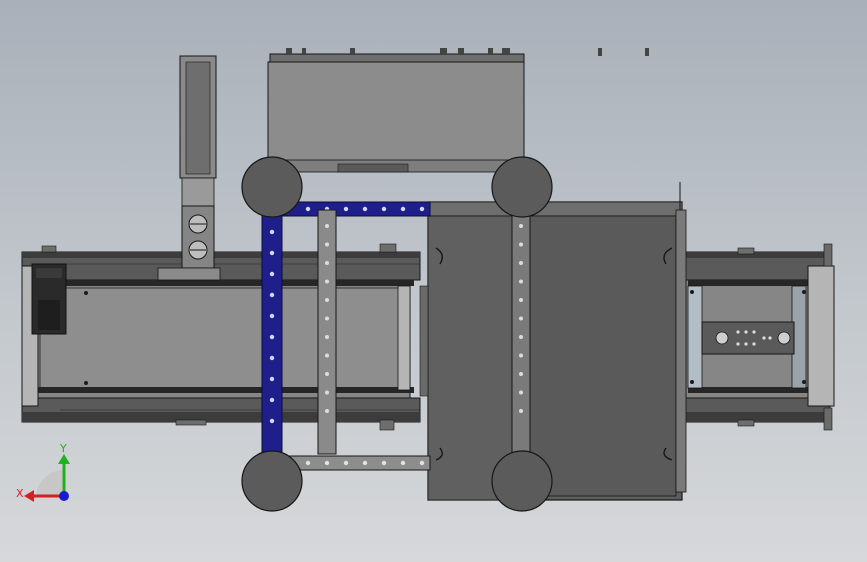 Image resolution: width=867 pixels, height=562 pixels. What do you see at coordinates (458, 110) in the screenshot?
I see `top-cover-plate` at bounding box center [458, 110].